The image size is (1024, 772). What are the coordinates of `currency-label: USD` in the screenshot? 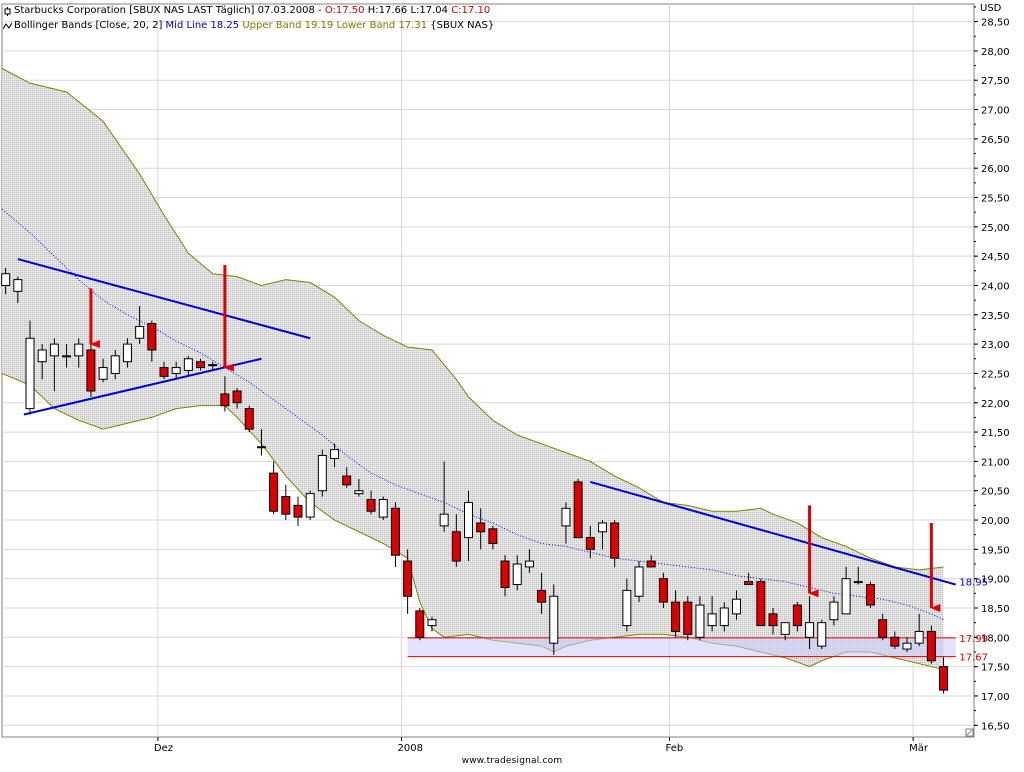 It's located at (991, 8).